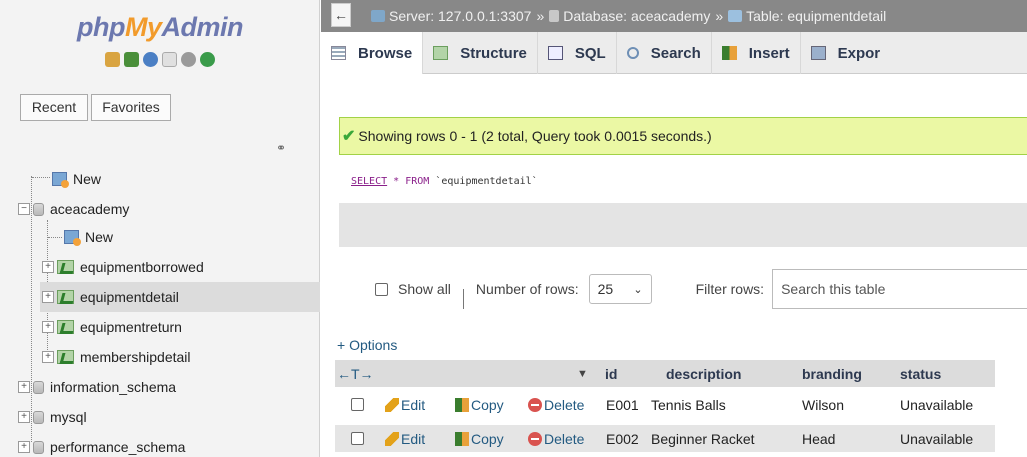  I want to click on sql-select-keyword: SELECT, so click(369, 181).